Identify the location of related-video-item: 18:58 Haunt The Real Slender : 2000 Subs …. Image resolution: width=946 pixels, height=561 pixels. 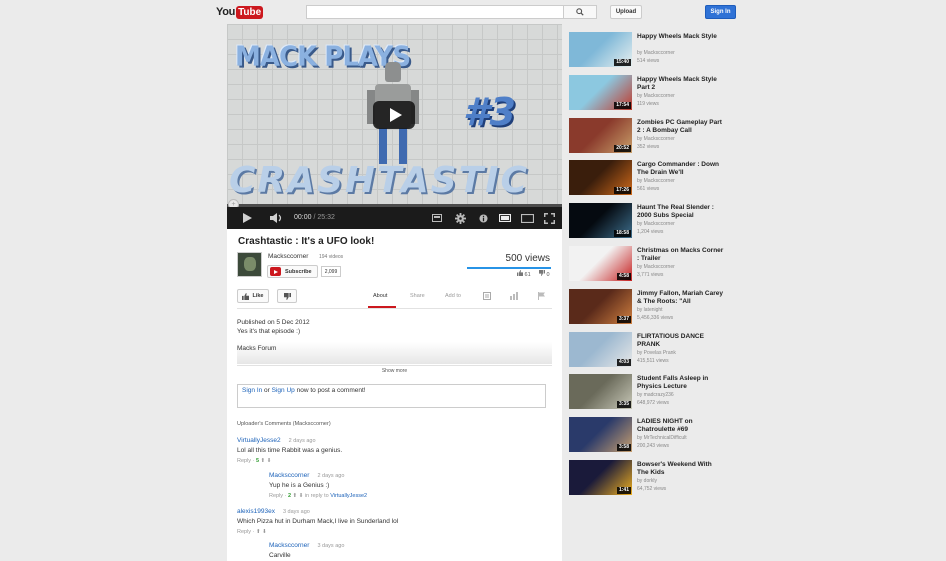
(647, 220).